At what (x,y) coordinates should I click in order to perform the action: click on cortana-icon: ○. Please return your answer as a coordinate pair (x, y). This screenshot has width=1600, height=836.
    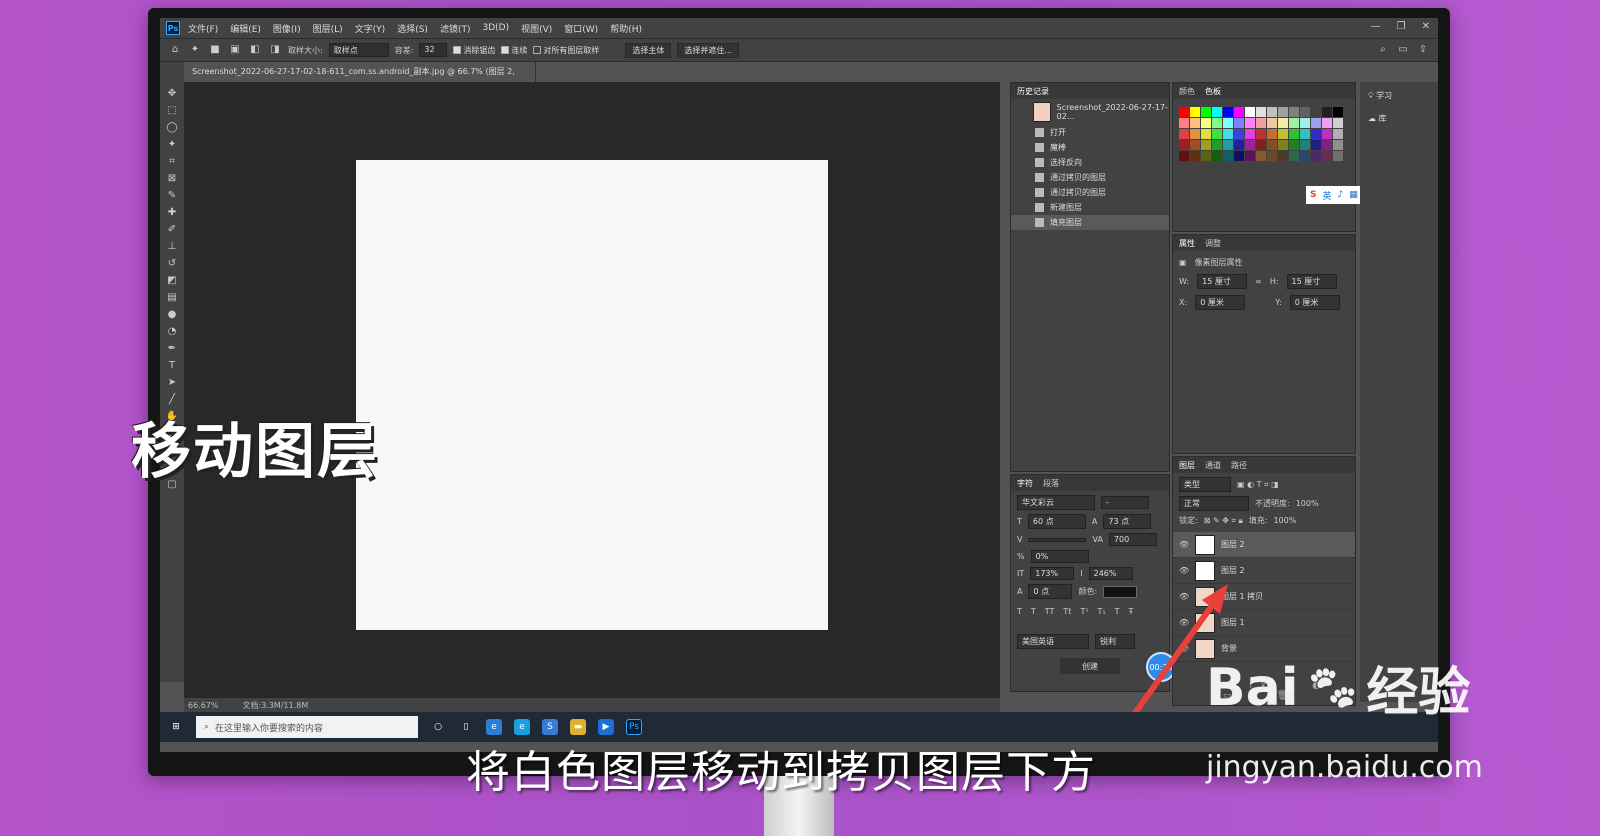
    Looking at the image, I should click on (438, 727).